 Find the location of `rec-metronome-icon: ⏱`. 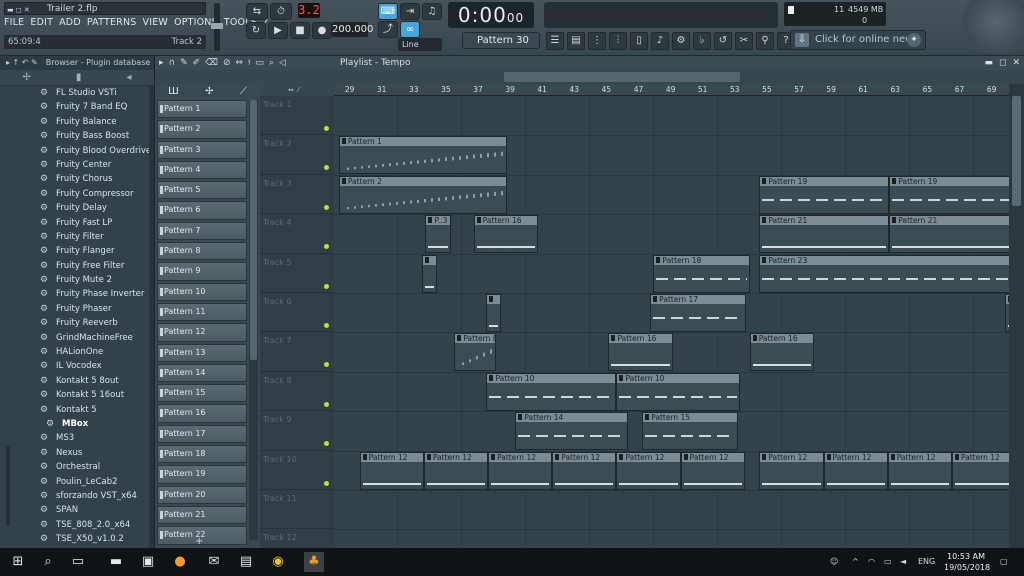

rec-metronome-icon: ⏱ is located at coordinates (281, 11).